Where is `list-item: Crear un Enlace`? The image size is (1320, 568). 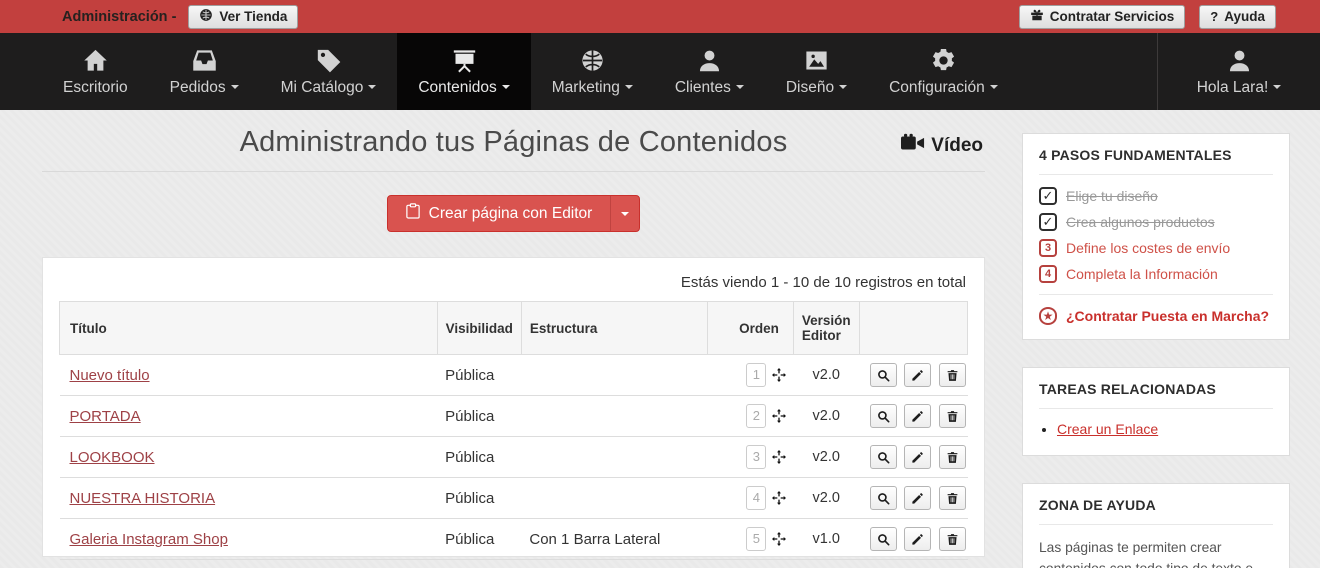 list-item: Crear un Enlace is located at coordinates (1165, 429).